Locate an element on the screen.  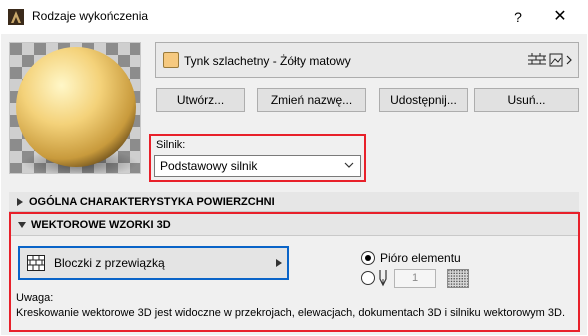
material-preview is located at coordinates (75, 108).